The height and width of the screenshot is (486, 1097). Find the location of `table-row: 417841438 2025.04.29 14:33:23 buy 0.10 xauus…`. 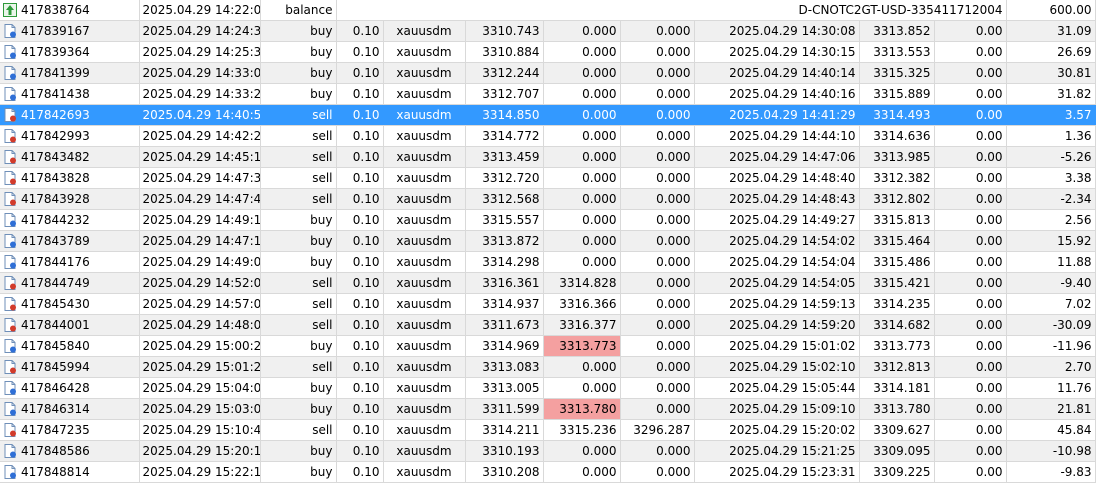

table-row: 417841438 2025.04.29 14:33:23 buy 0.10 xauus… is located at coordinates (548, 94).